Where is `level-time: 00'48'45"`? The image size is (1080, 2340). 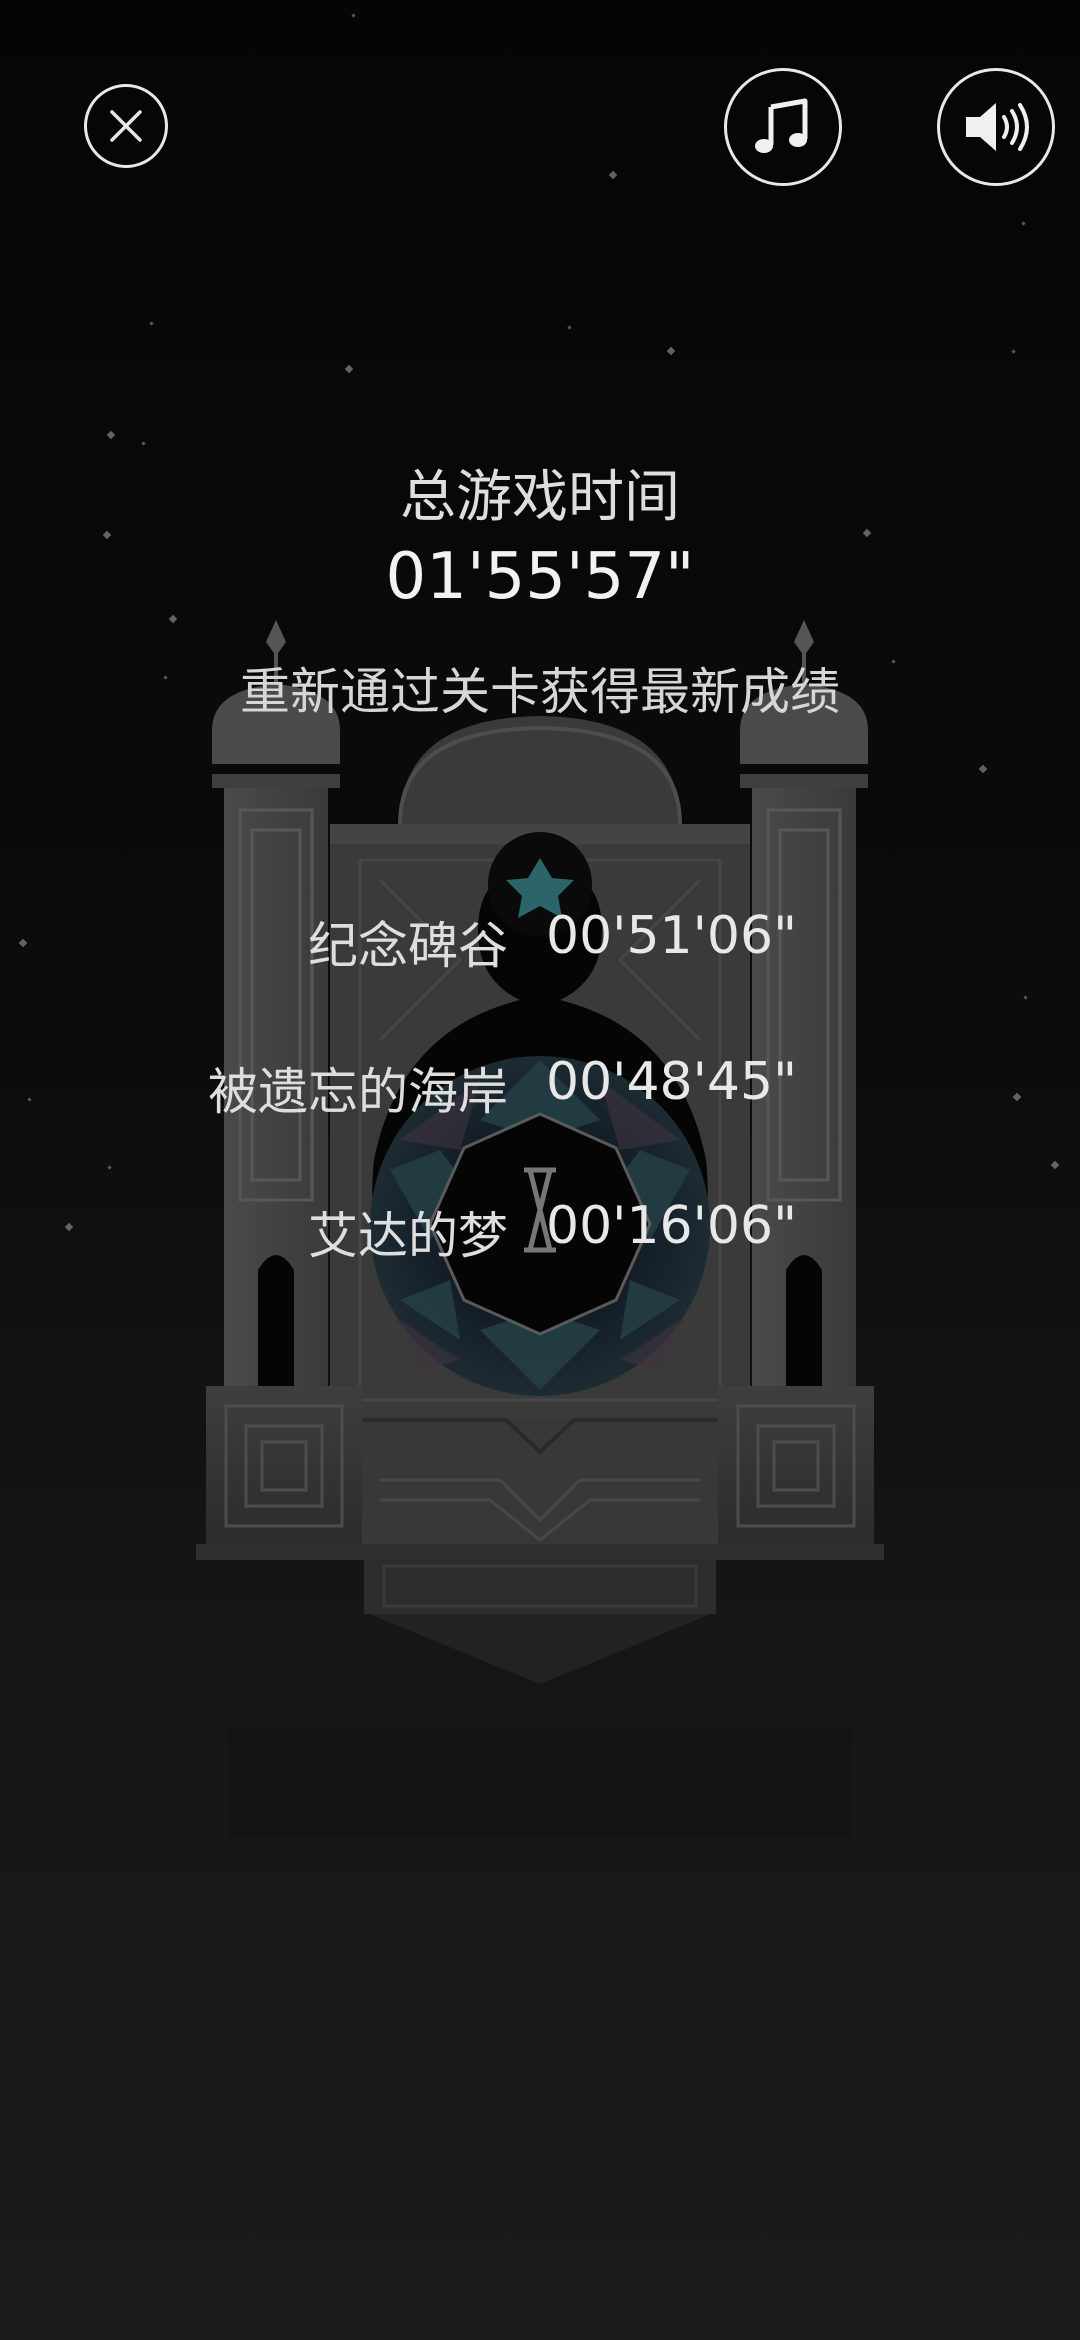 level-time: 00'48'45" is located at coordinates (672, 1082).